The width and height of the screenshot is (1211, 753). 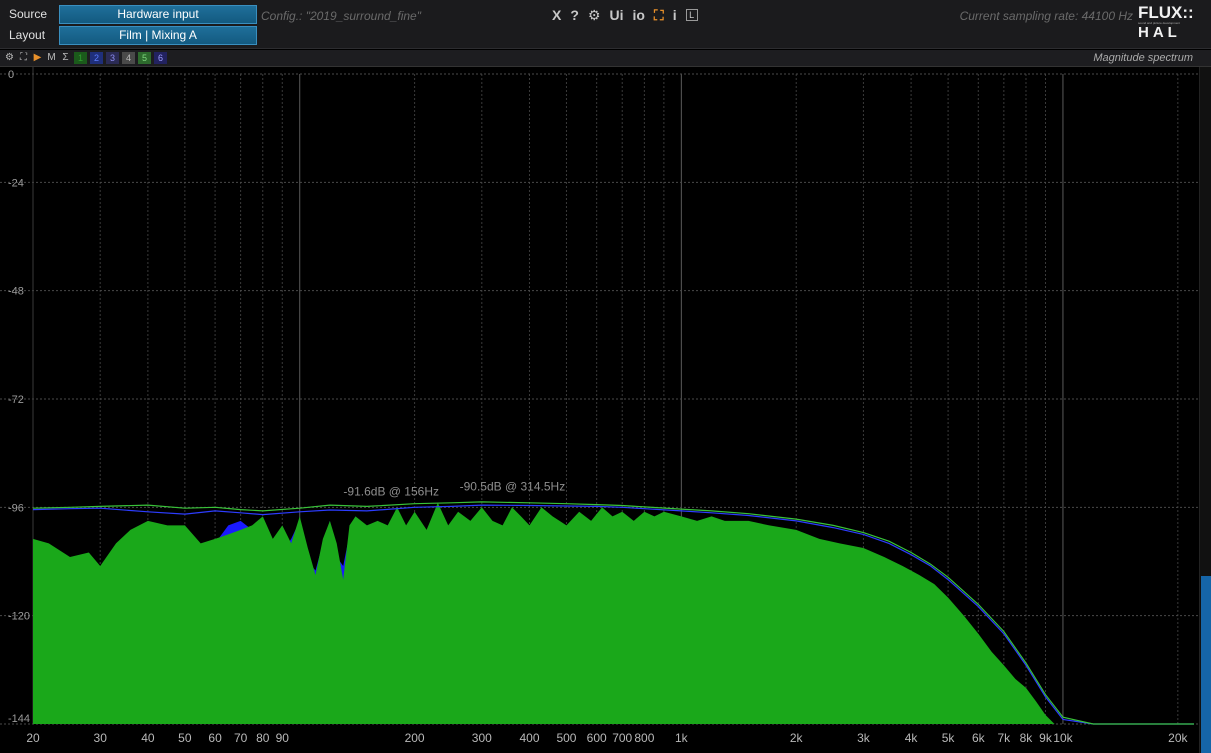 I want to click on io-icon: io, so click(x=638, y=15).